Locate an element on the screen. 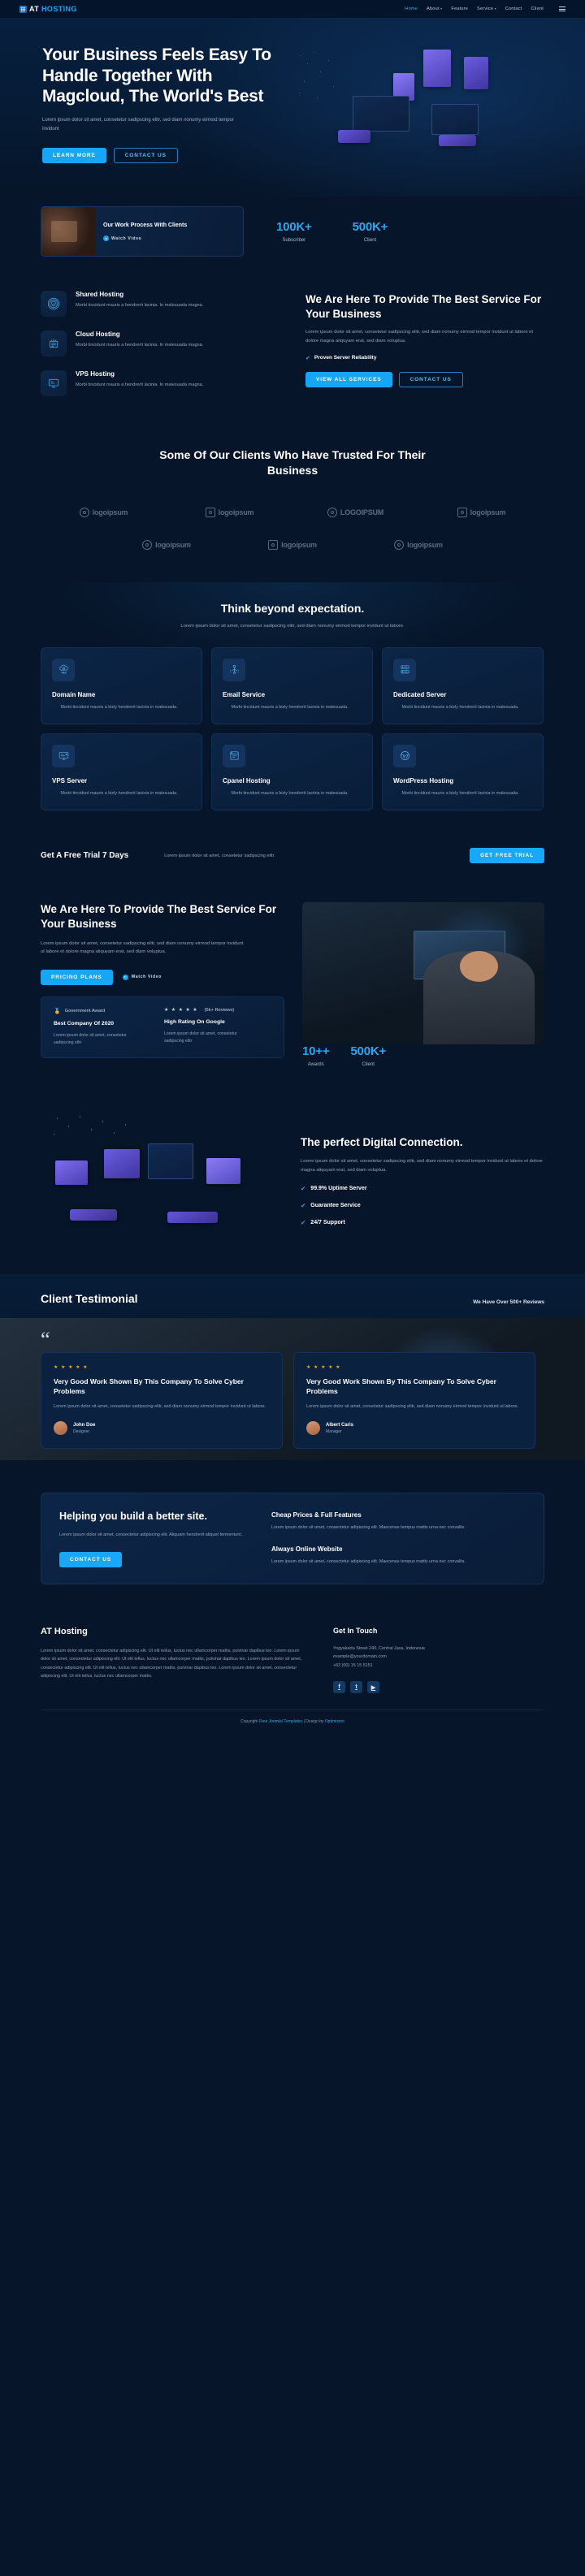  feature-title: Domain Name is located at coordinates (74, 694).